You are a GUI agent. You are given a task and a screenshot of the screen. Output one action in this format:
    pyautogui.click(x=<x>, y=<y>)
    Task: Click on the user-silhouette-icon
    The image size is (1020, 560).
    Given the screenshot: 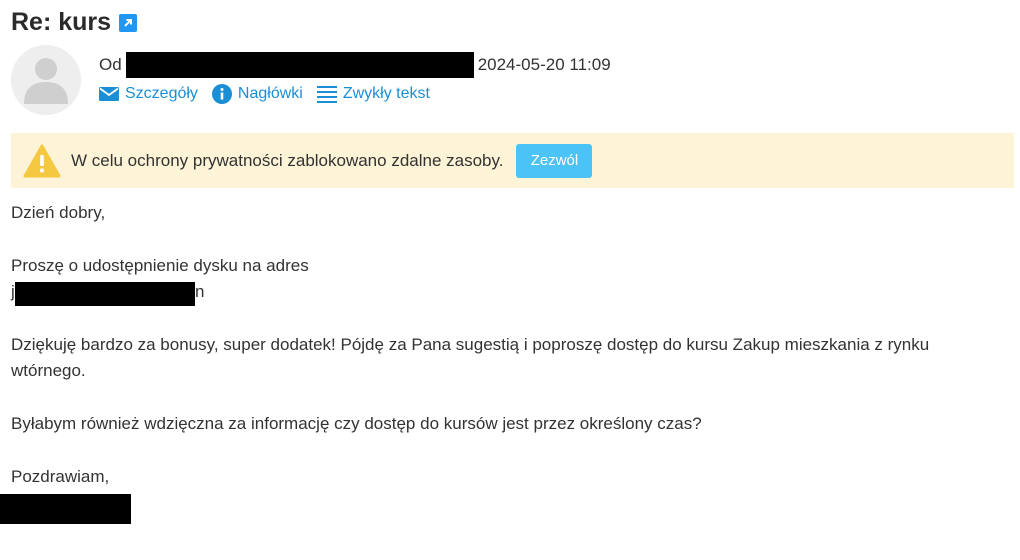 What is the action you would take?
    pyautogui.click(x=46, y=81)
    